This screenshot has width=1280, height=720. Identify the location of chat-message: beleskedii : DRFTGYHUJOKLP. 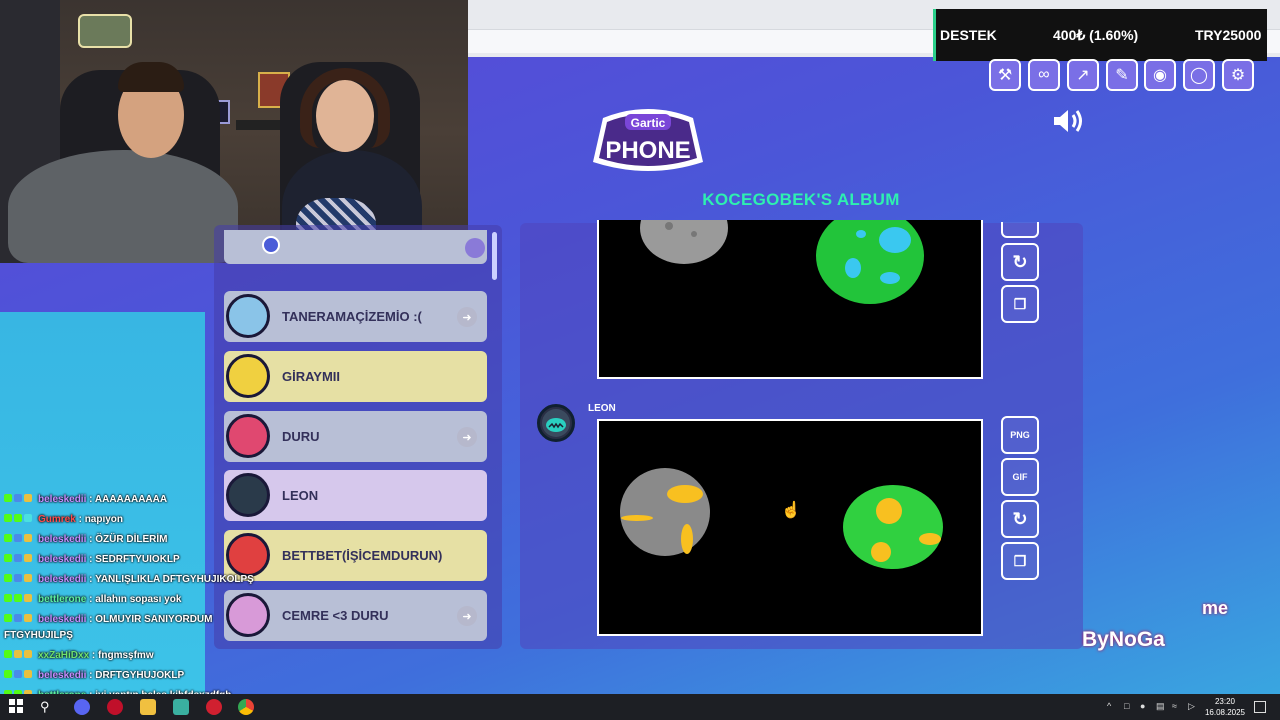
(94, 675).